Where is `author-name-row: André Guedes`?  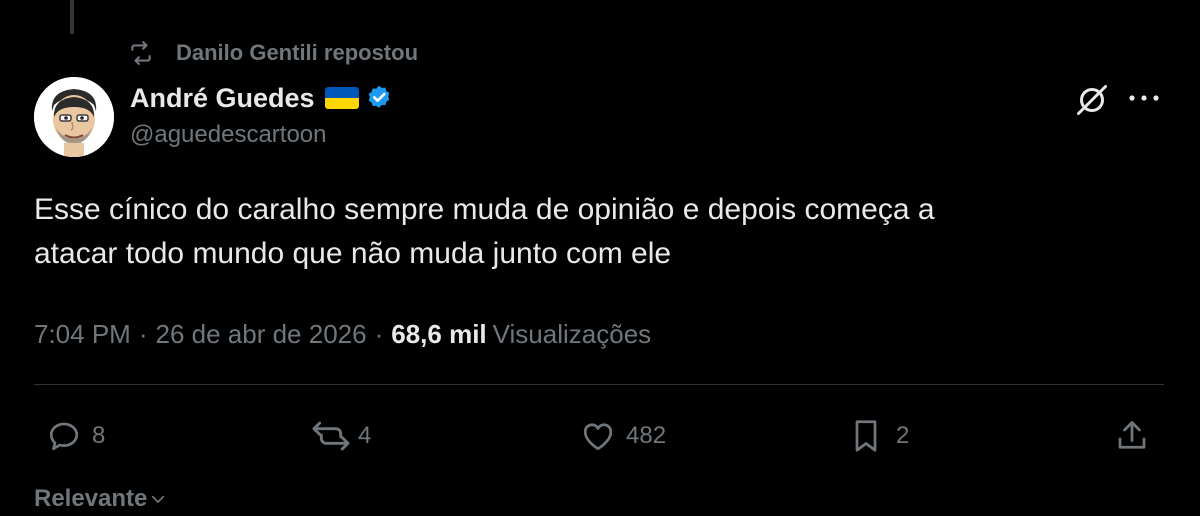 author-name-row: André Guedes is located at coordinates (261, 98).